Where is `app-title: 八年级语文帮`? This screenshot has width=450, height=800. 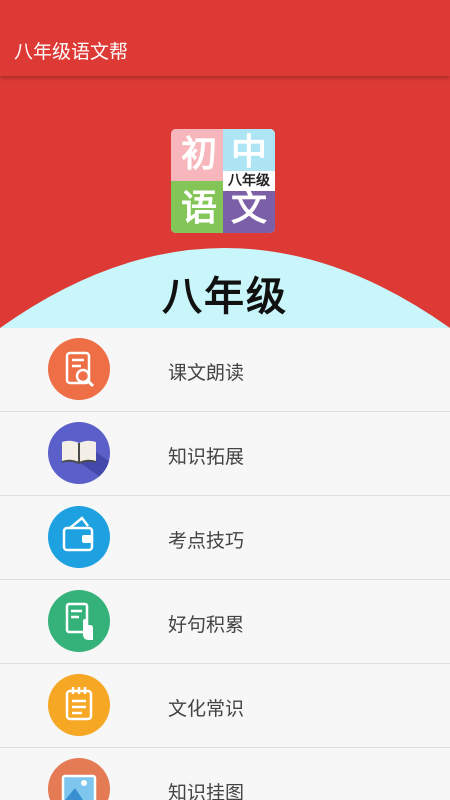
app-title: 八年级语文帮 is located at coordinates (71, 52).